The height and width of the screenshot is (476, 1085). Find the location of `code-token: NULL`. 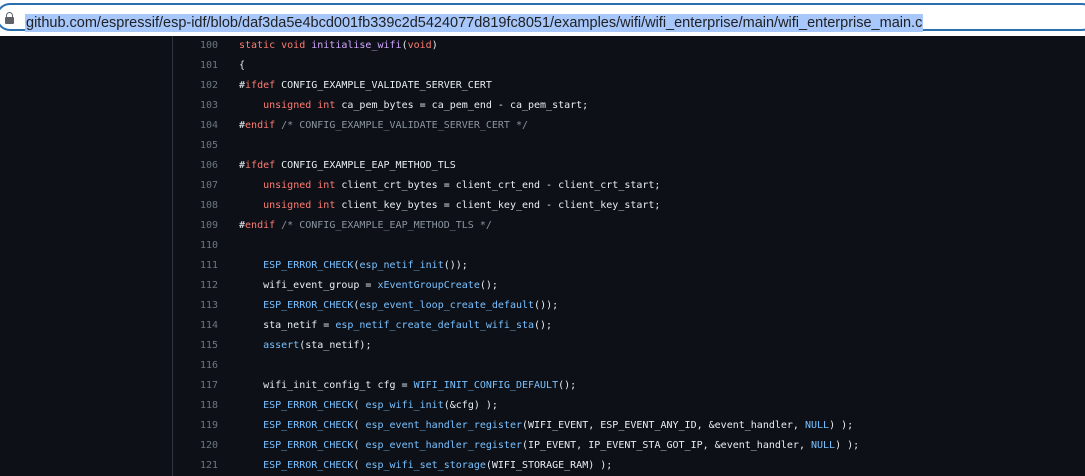

code-token: NULL is located at coordinates (823, 445).